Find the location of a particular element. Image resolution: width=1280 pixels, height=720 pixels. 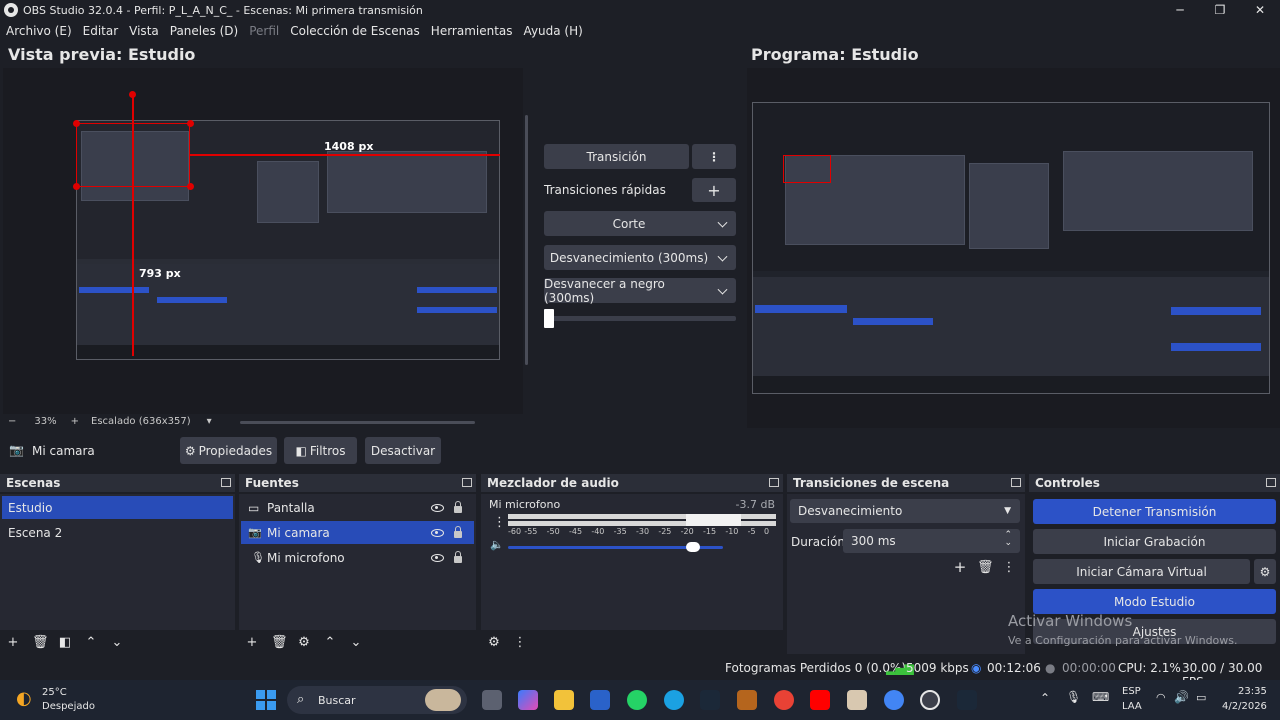

quick-transition-fade: Desvanecimiento (300ms) is located at coordinates (640, 257).